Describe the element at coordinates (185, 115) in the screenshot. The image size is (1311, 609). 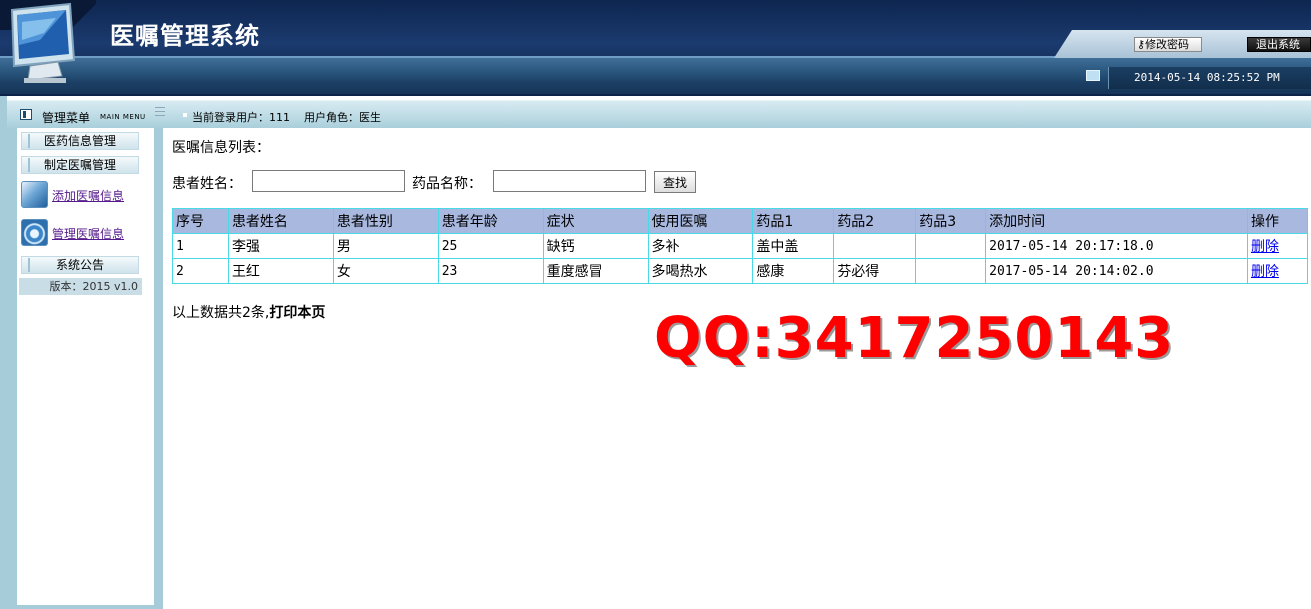
I see `bullet-icon` at that location.